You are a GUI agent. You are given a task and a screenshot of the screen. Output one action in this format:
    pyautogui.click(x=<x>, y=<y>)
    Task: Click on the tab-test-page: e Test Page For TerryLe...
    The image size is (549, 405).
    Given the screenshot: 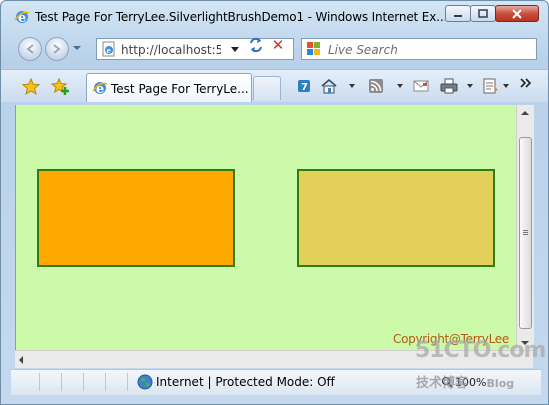 What is the action you would take?
    pyautogui.click(x=169, y=87)
    